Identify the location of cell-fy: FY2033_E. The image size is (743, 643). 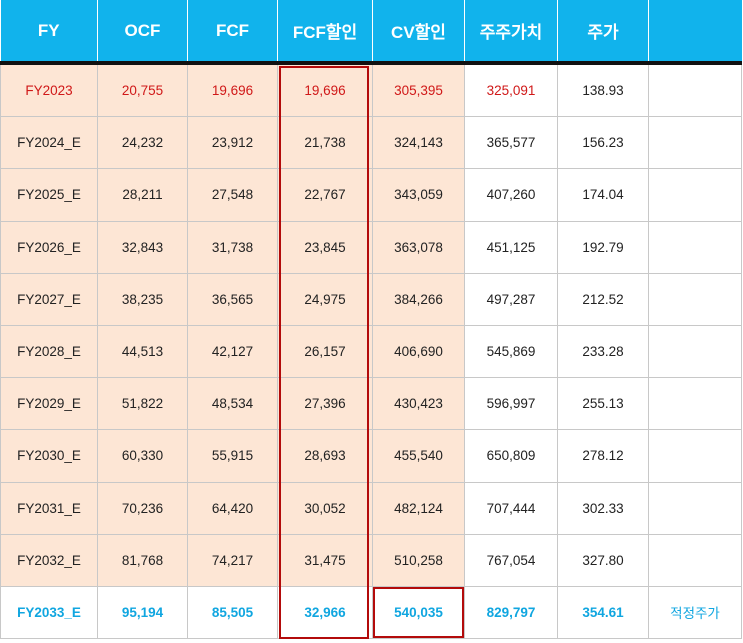
(49, 612).